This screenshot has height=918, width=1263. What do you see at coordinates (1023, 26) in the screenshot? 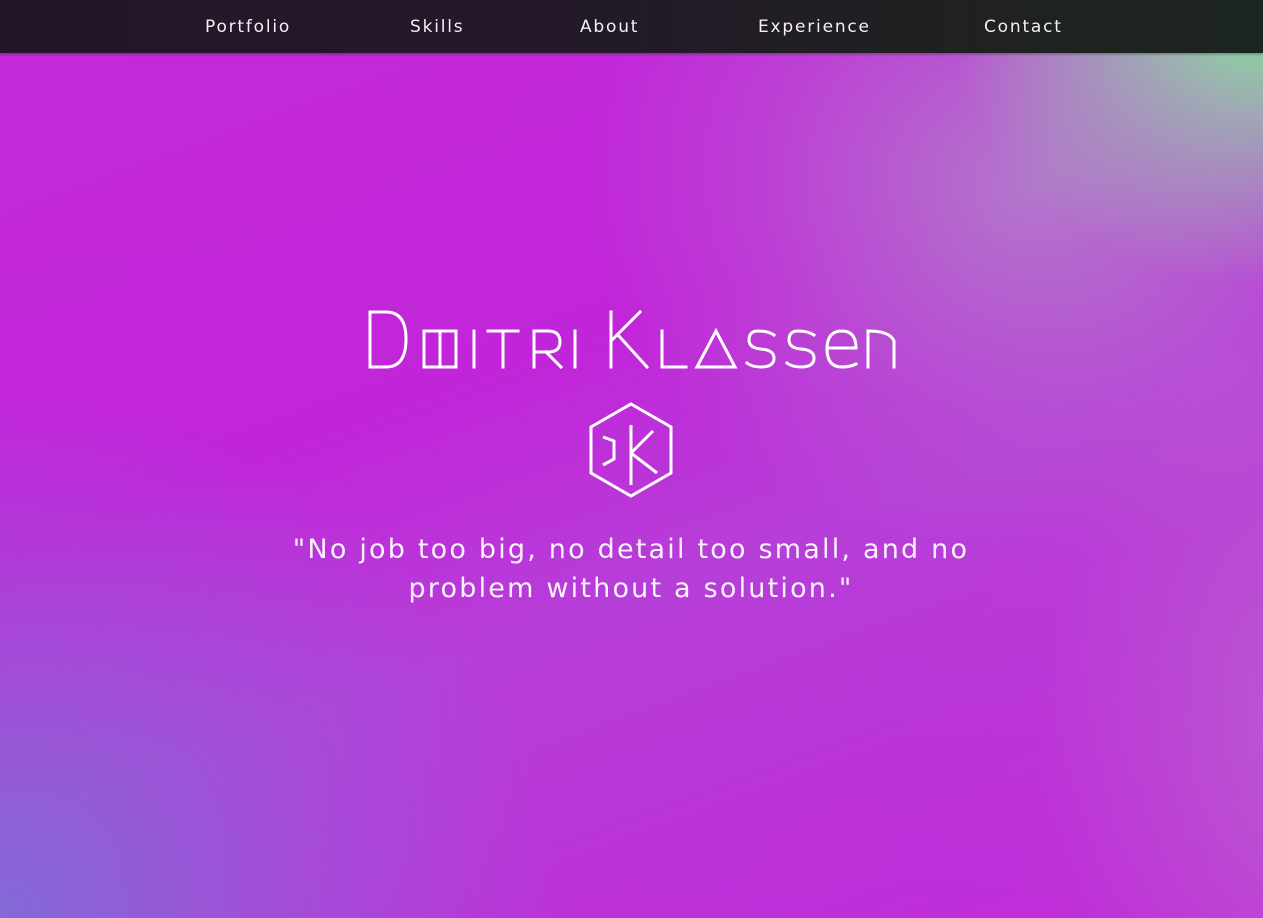
I see `nav-item-contact: Contact` at bounding box center [1023, 26].